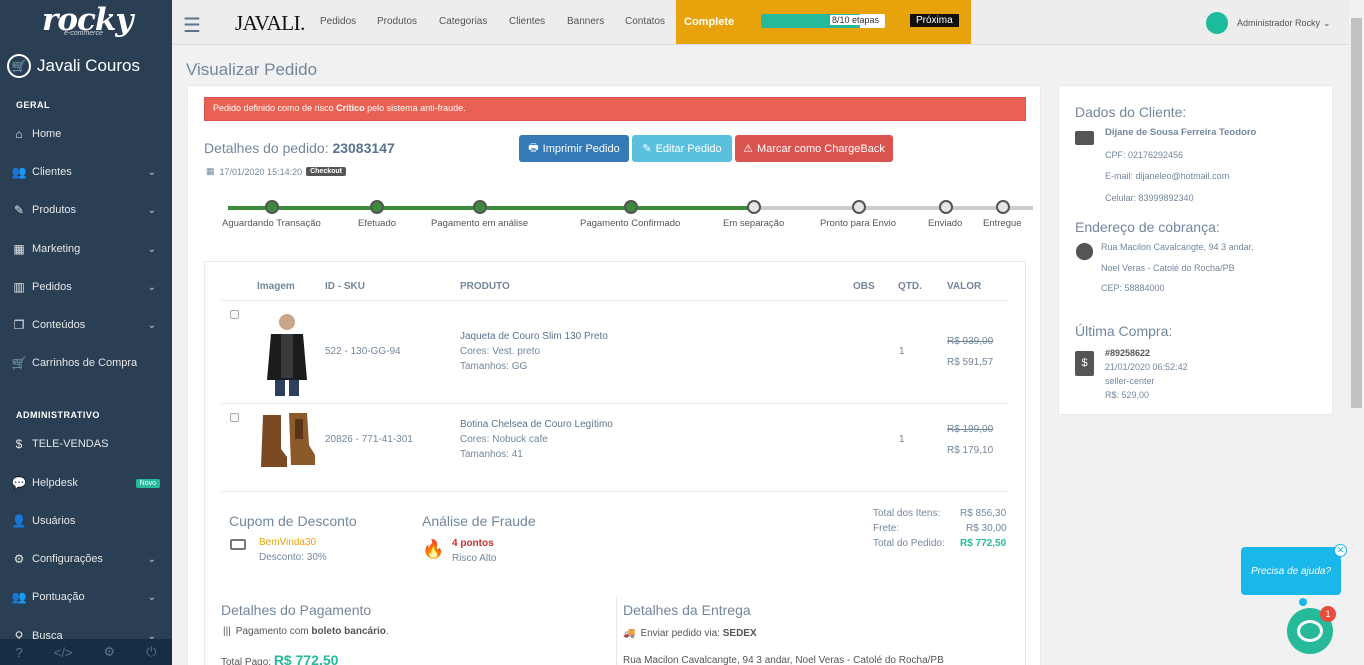 Image resolution: width=1364 pixels, height=665 pixels. I want to click on user-menu: Administrador Rocky ⌄, so click(1268, 23).